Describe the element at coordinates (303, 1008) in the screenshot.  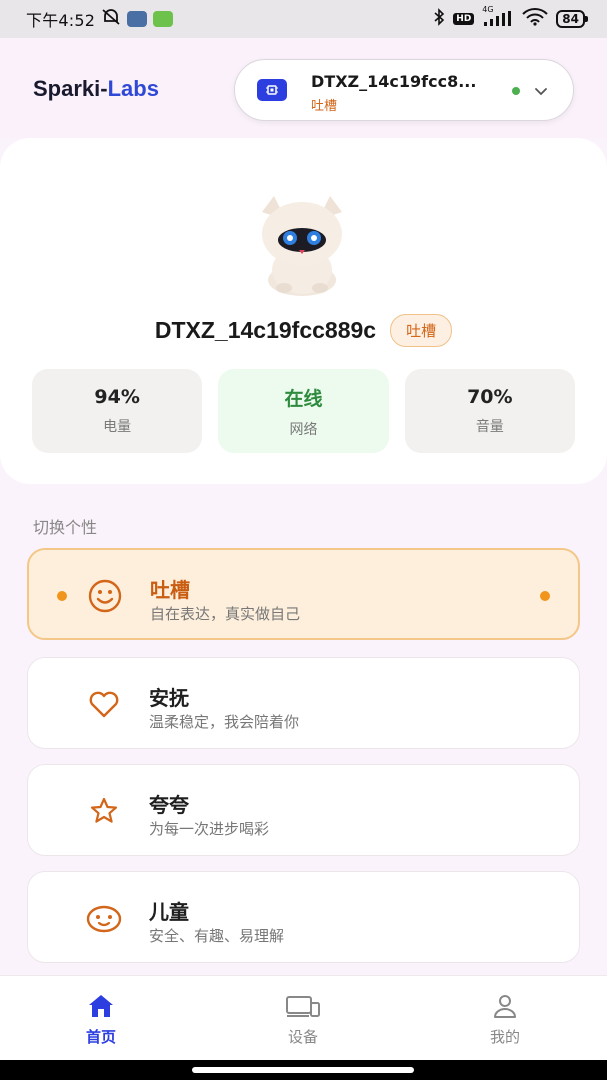
I see `devices-icon` at that location.